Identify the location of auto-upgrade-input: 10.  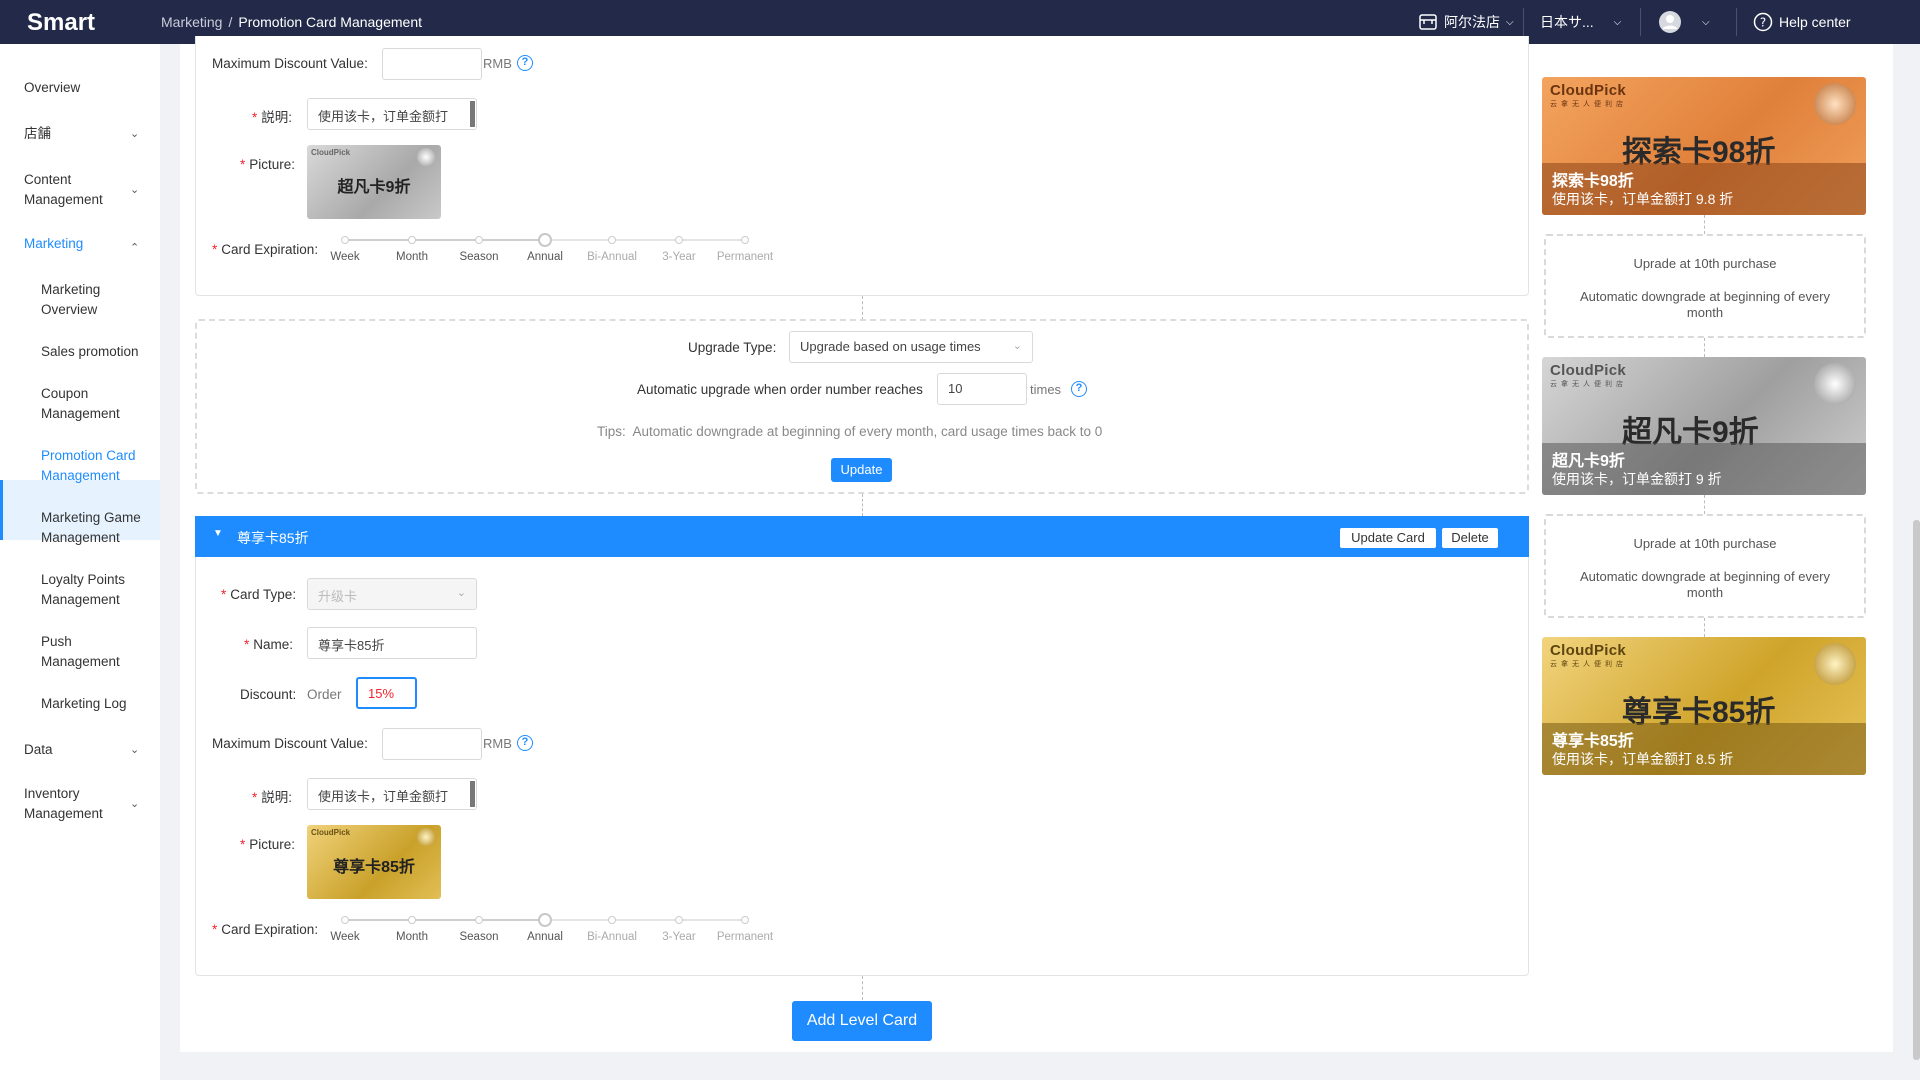
(982, 389).